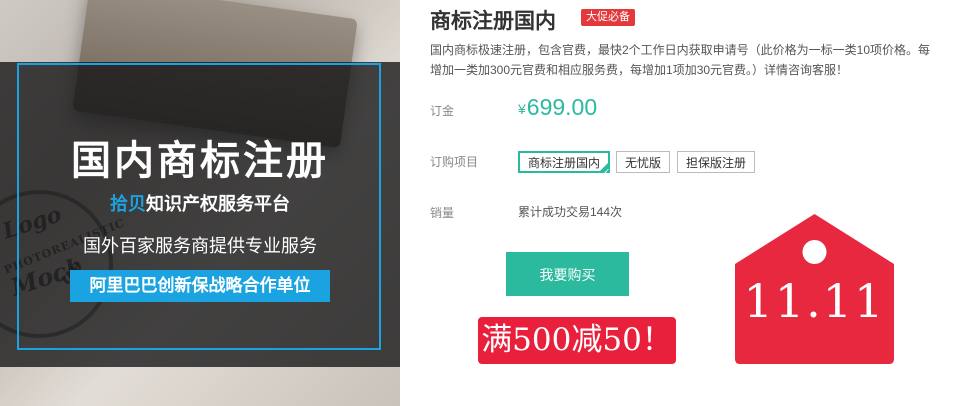 The height and width of the screenshot is (406, 959). What do you see at coordinates (570, 212) in the screenshot?
I see `sales-count: 累计成功交易144次` at bounding box center [570, 212].